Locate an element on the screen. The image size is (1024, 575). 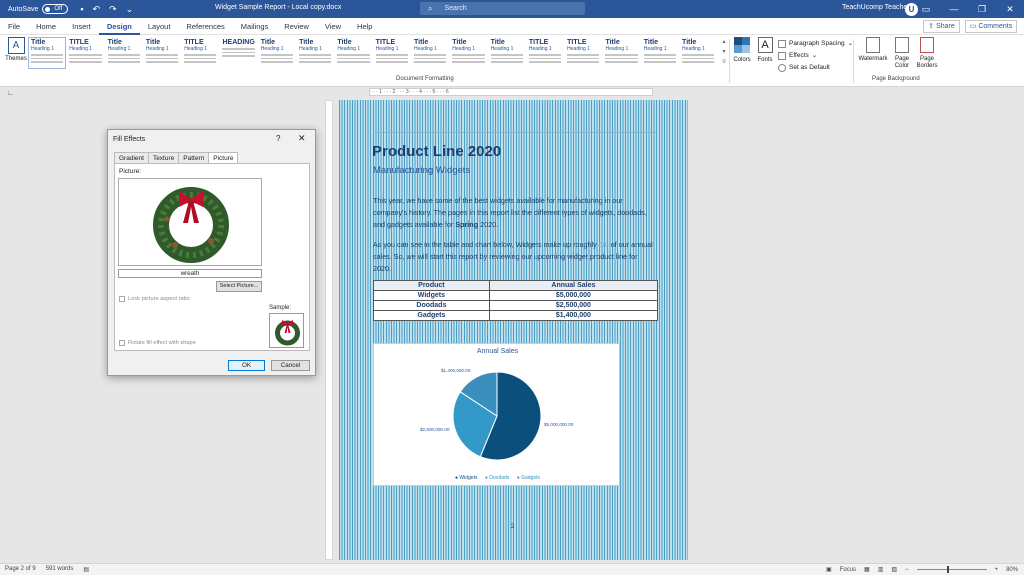
tab-selector-icon: ∟ is located at coordinates (10, 93).